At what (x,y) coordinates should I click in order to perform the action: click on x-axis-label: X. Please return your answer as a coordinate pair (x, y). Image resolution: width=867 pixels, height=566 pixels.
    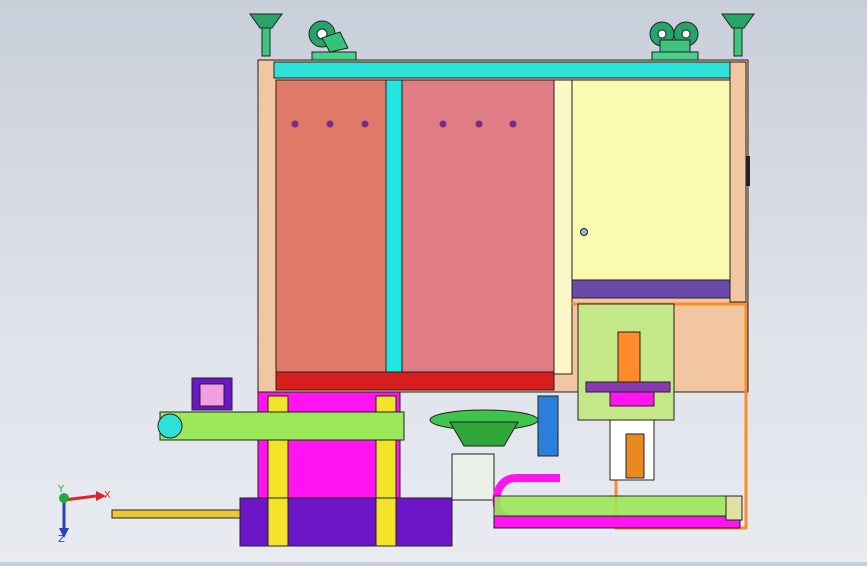
    Looking at the image, I should click on (107, 495).